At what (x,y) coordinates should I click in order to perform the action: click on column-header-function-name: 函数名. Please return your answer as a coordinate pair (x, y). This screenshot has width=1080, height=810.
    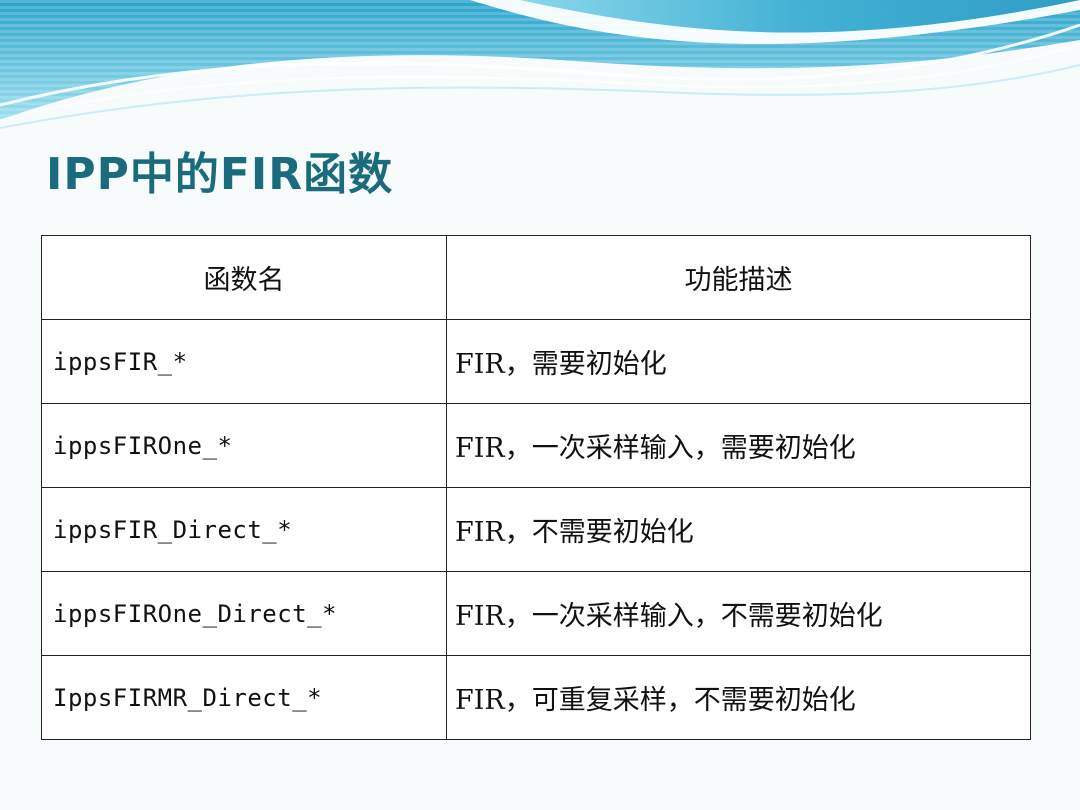
    Looking at the image, I should click on (244, 277).